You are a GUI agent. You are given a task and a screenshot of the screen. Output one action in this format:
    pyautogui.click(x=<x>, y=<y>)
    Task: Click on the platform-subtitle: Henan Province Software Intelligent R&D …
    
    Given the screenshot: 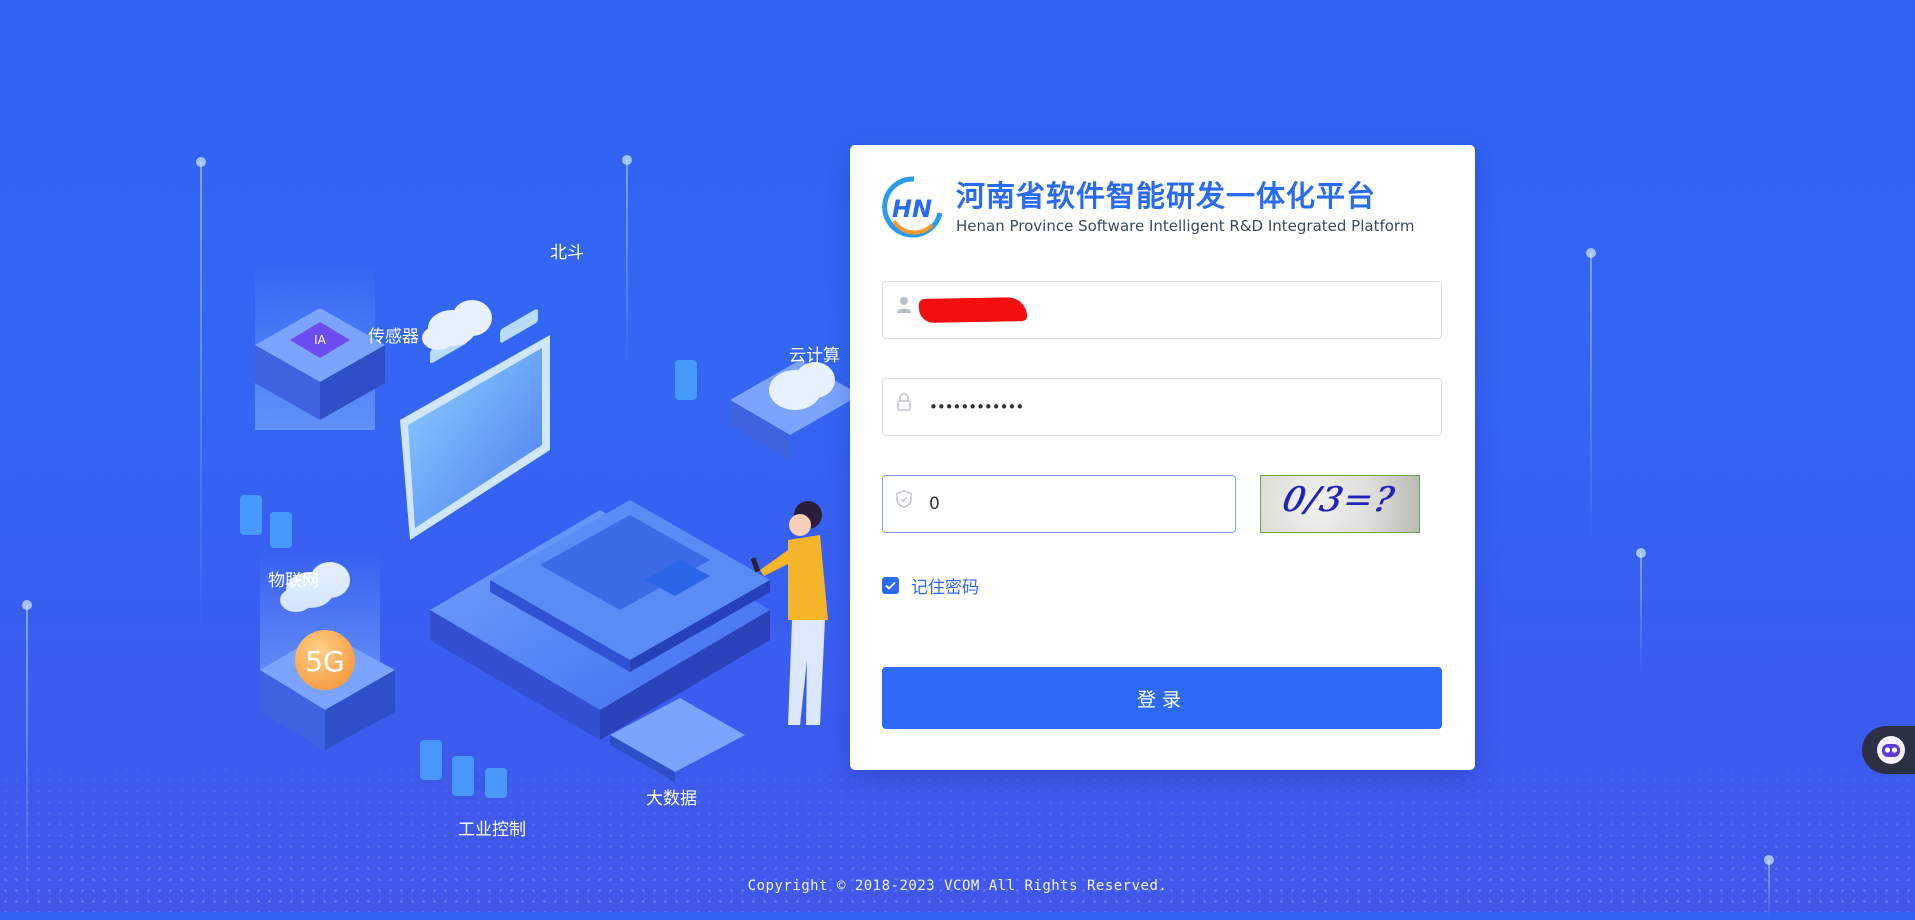 What is the action you would take?
    pyautogui.click(x=1185, y=226)
    